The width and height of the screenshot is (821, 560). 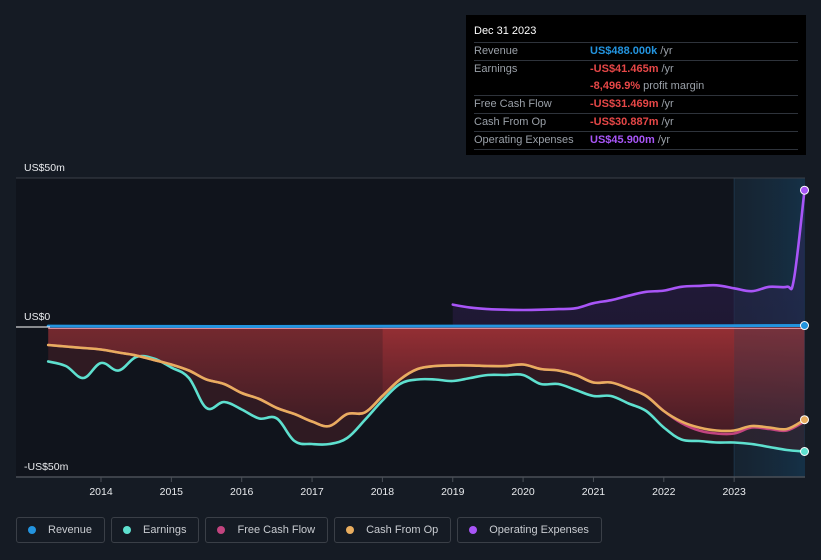 What do you see at coordinates (804, 451) in the screenshot?
I see `end-dot-earnings` at bounding box center [804, 451].